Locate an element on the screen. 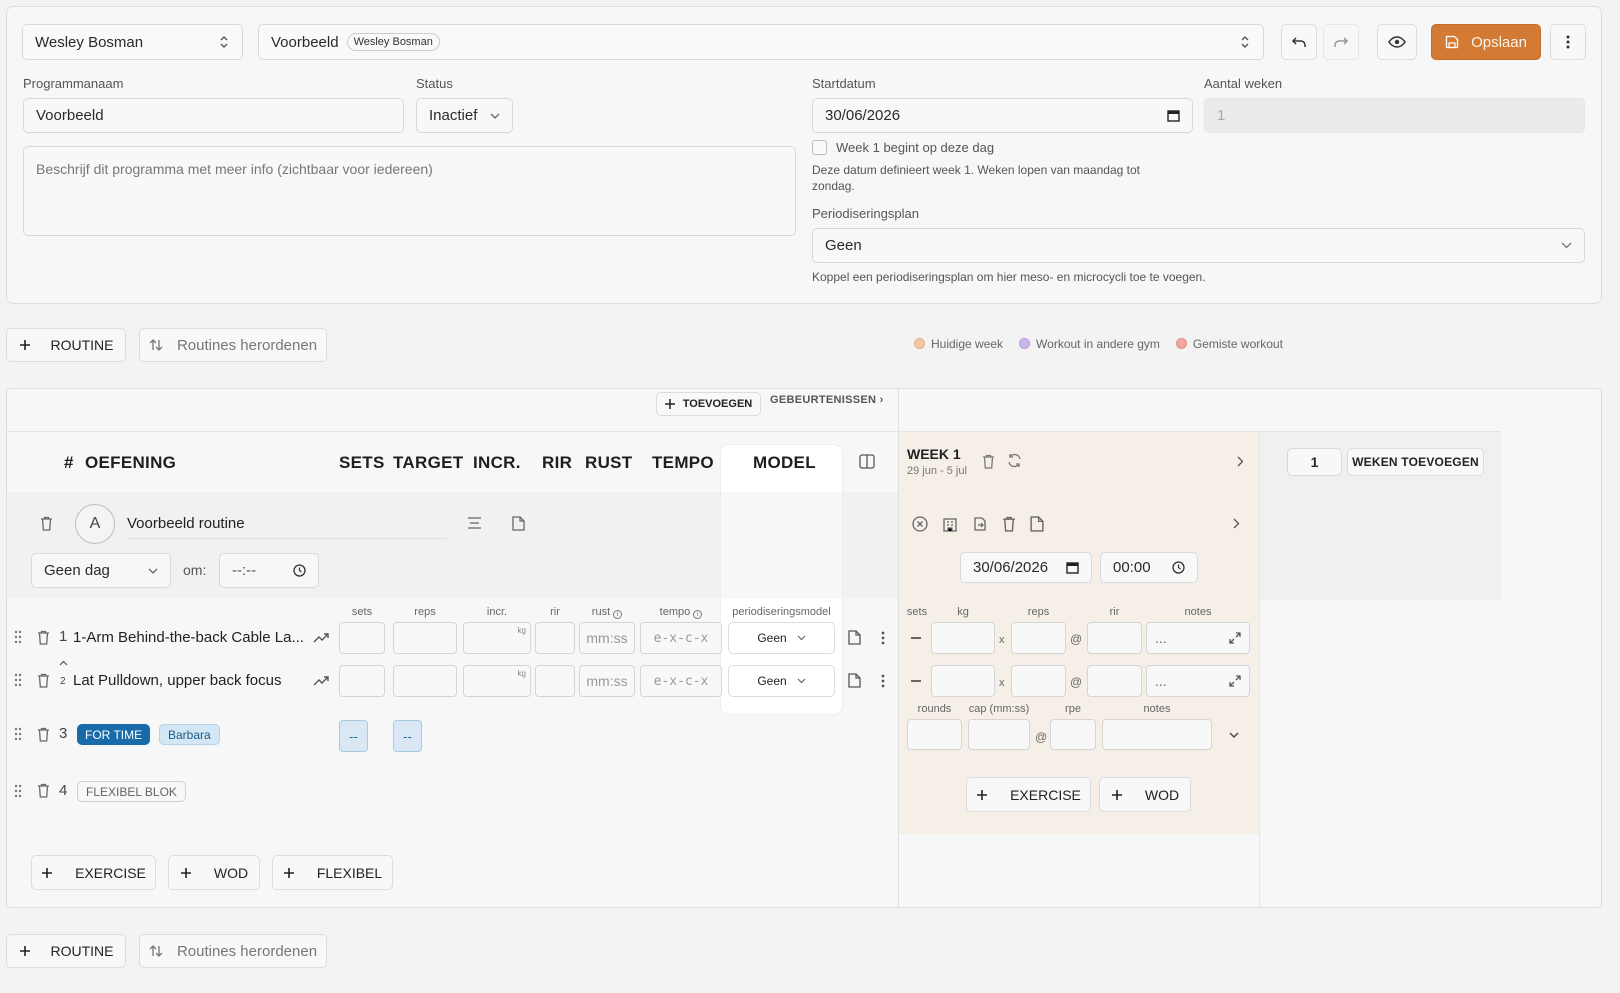 The height and width of the screenshot is (993, 1620). day-select-value: Geen dag is located at coordinates (77, 570).